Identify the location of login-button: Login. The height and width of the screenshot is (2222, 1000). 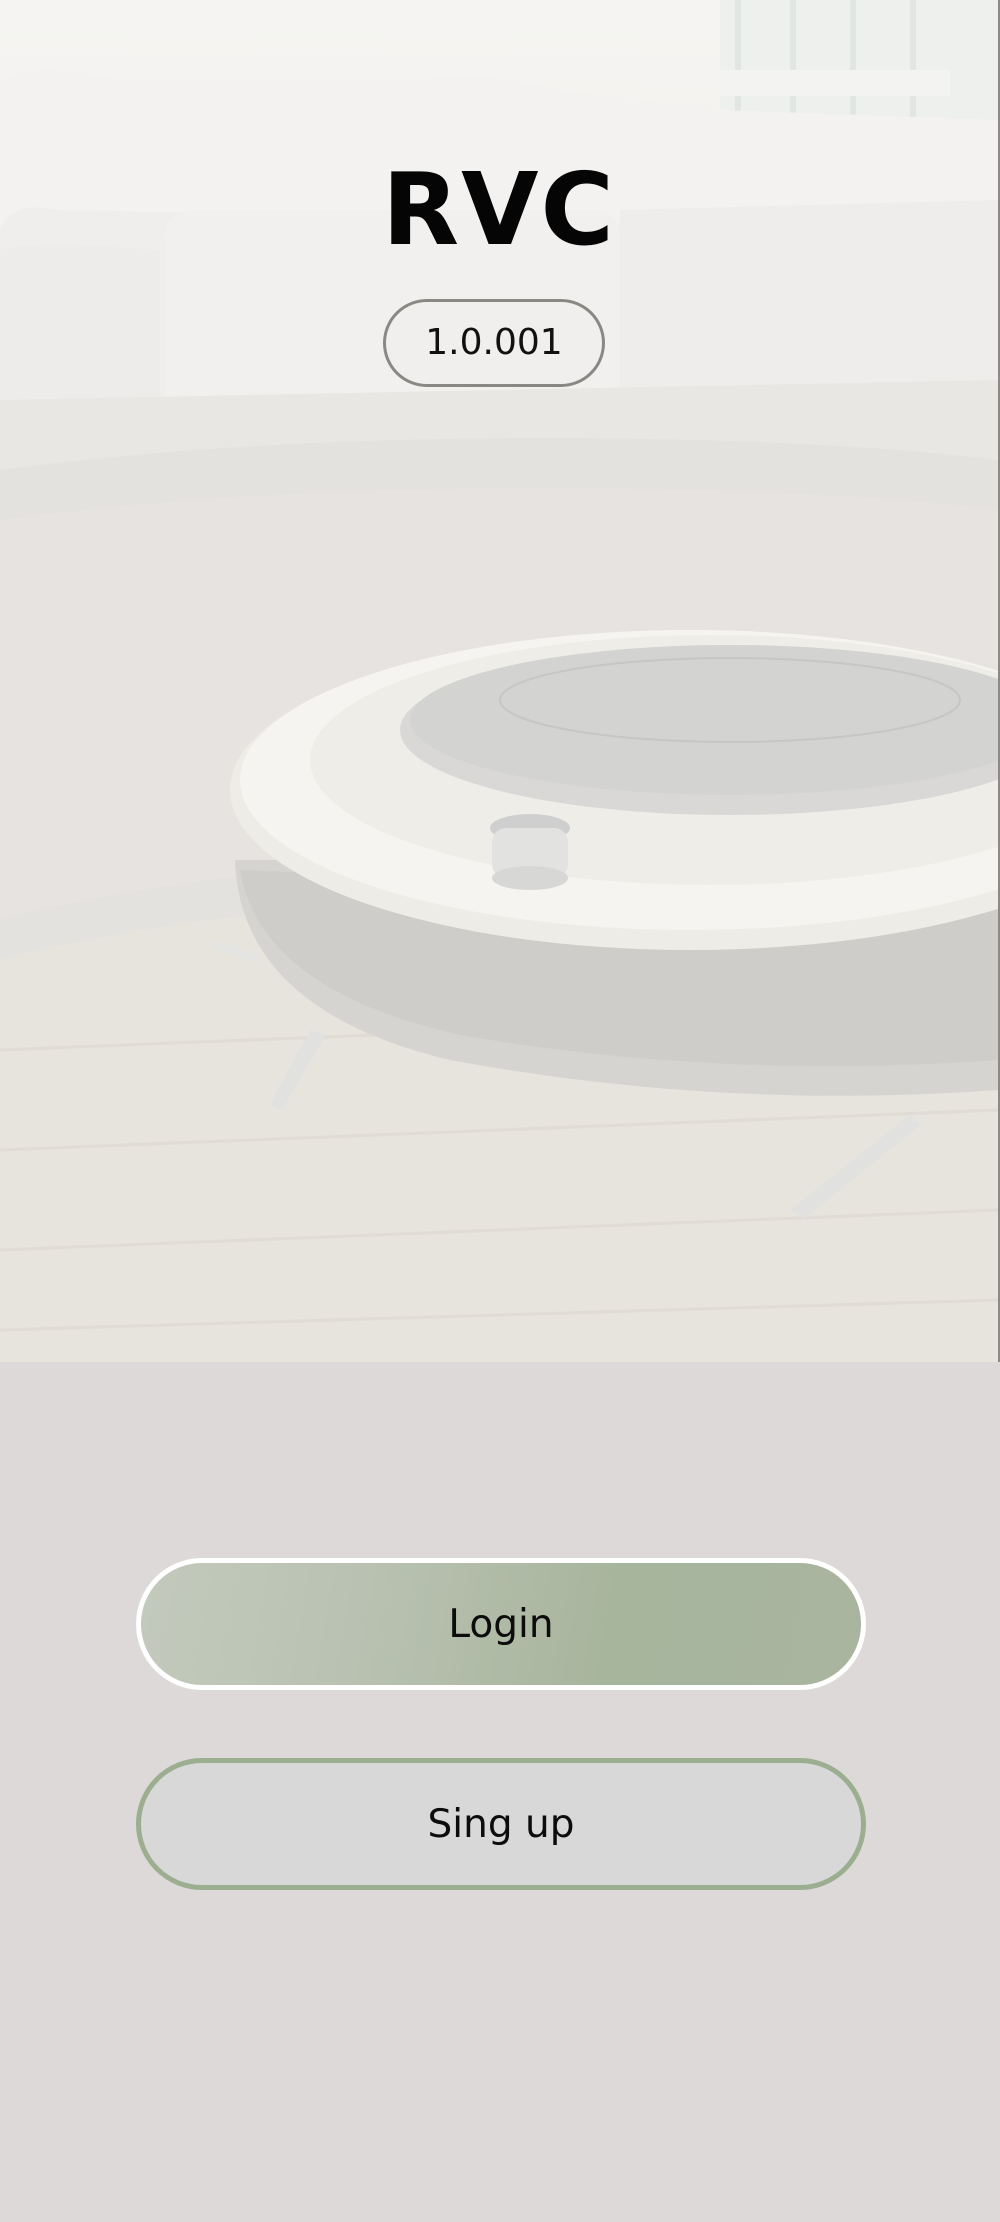
(501, 1624).